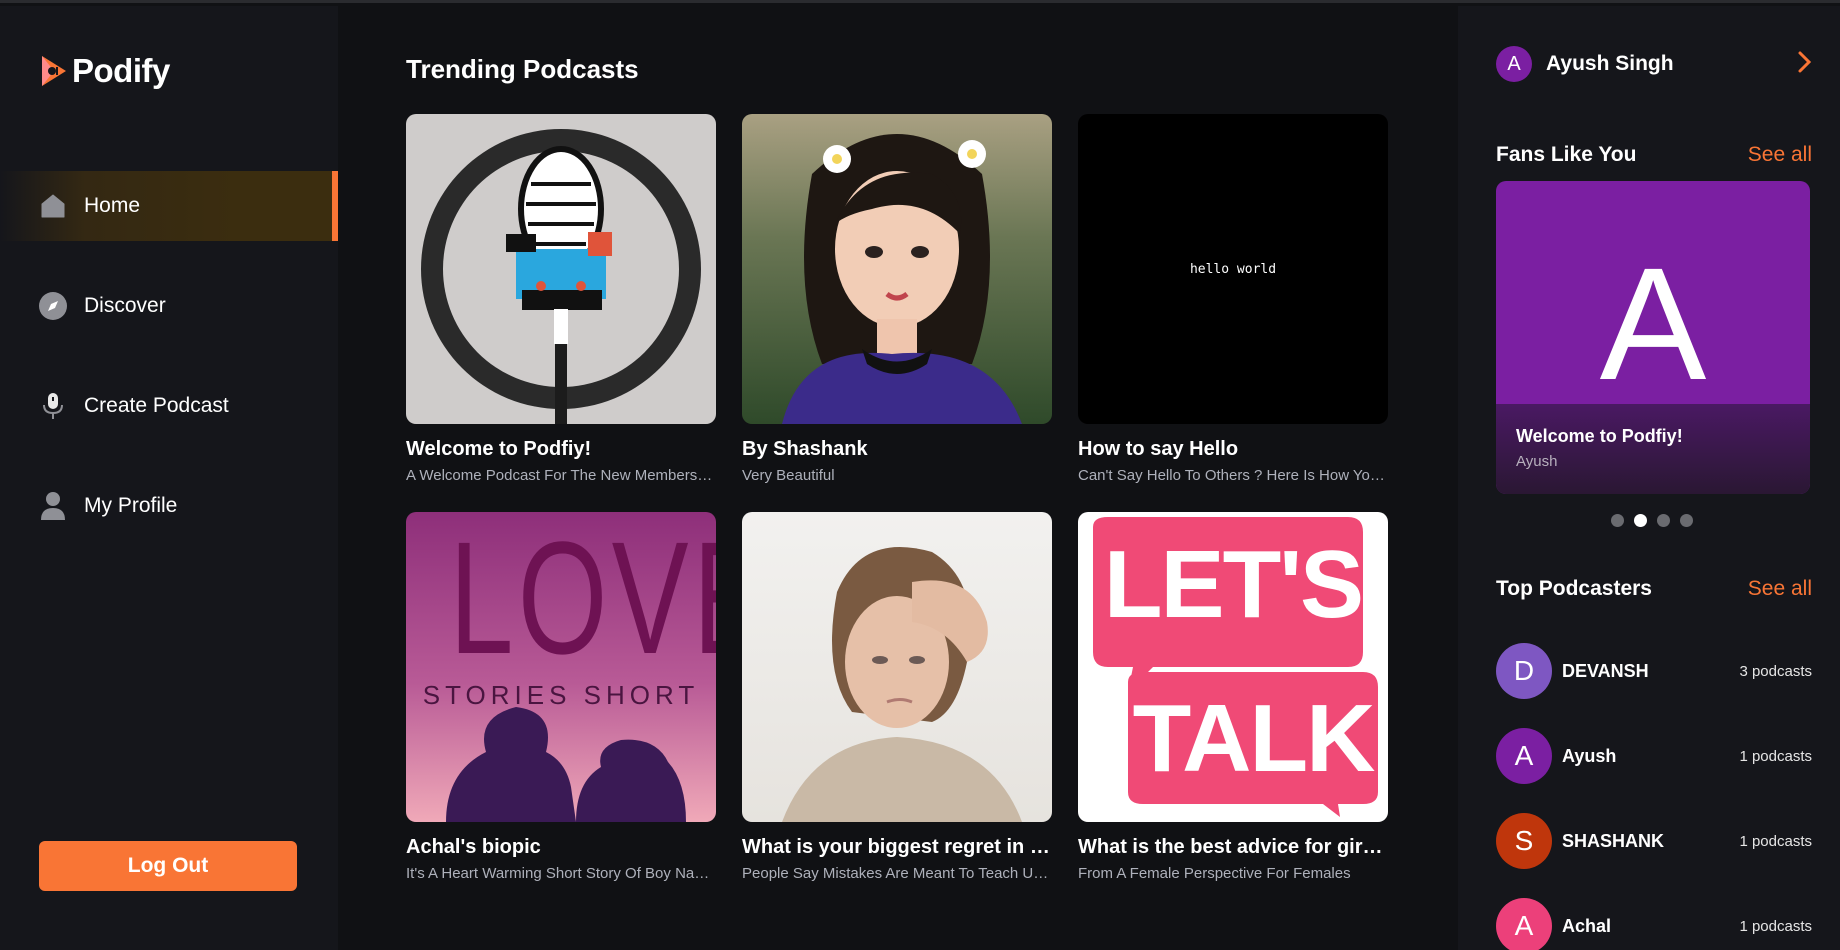 This screenshot has width=1840, height=950. What do you see at coordinates (53, 206) in the screenshot?
I see `home-icon` at bounding box center [53, 206].